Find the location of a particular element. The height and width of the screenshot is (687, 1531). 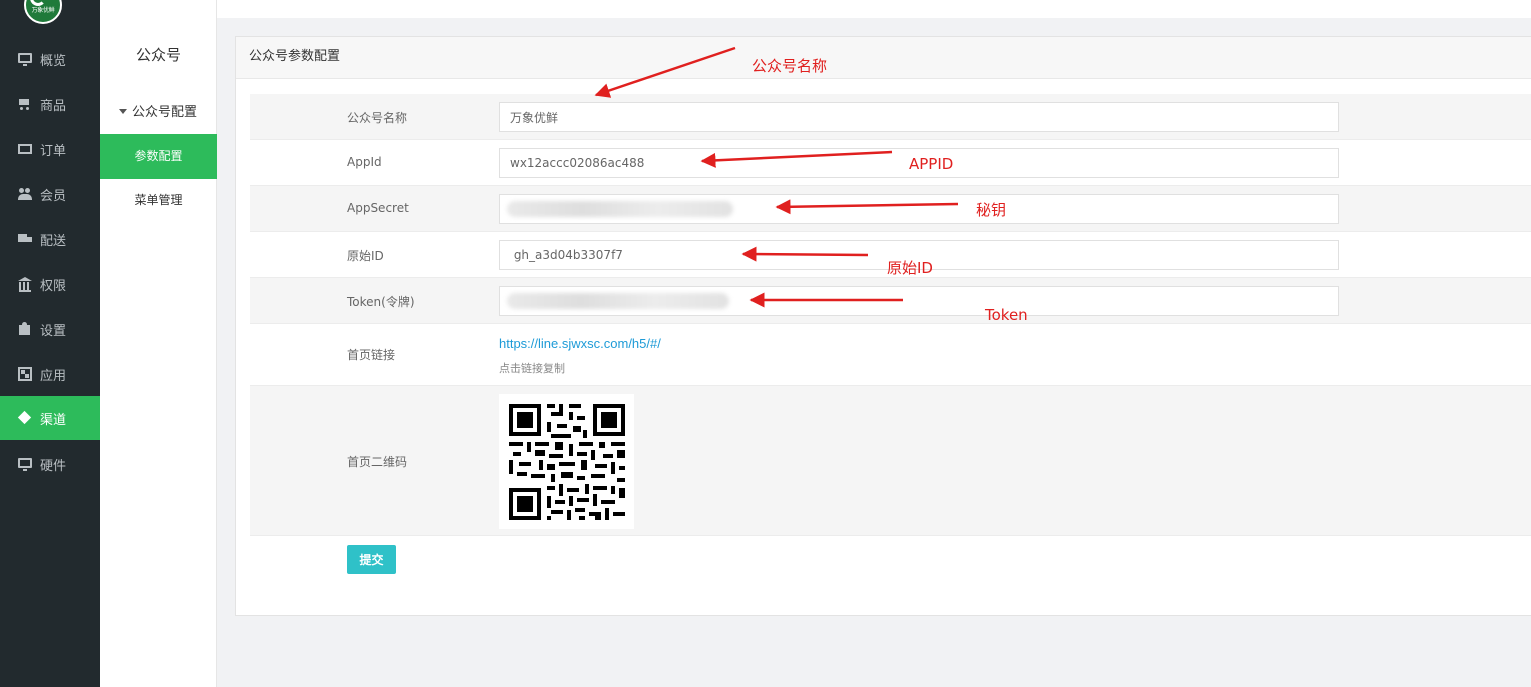

panel-title: 公众号参数配置 is located at coordinates (883, 58).